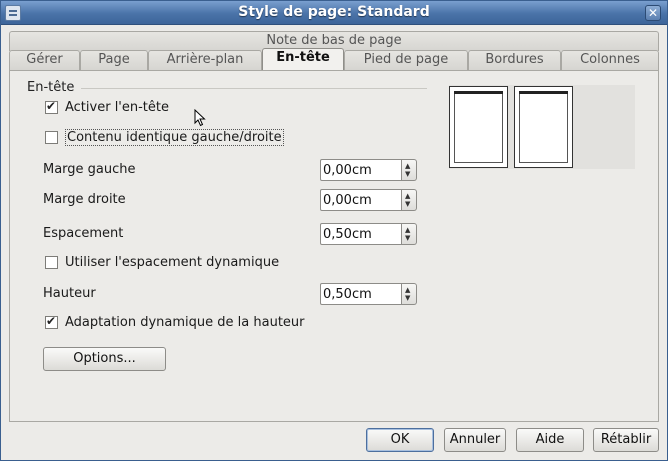 This screenshot has height=461, width=668. I want to click on height-field, so click(361, 294).